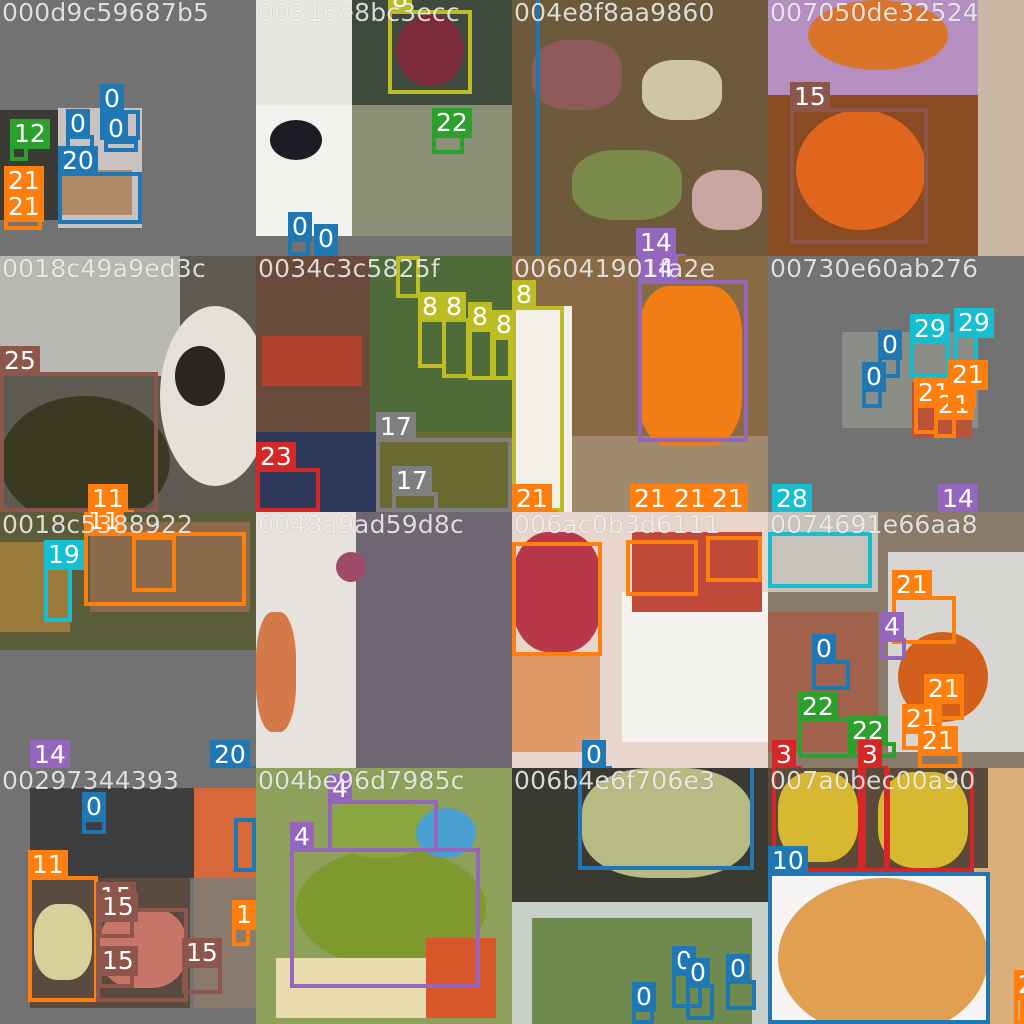 The height and width of the screenshot is (1024, 1024). What do you see at coordinates (452, 123) in the screenshot?
I see `class-label: 22` at bounding box center [452, 123].